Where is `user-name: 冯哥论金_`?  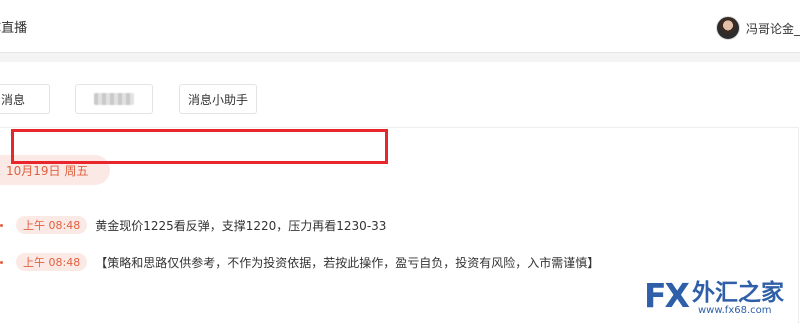
user-name: 冯哥论金_ is located at coordinates (773, 28).